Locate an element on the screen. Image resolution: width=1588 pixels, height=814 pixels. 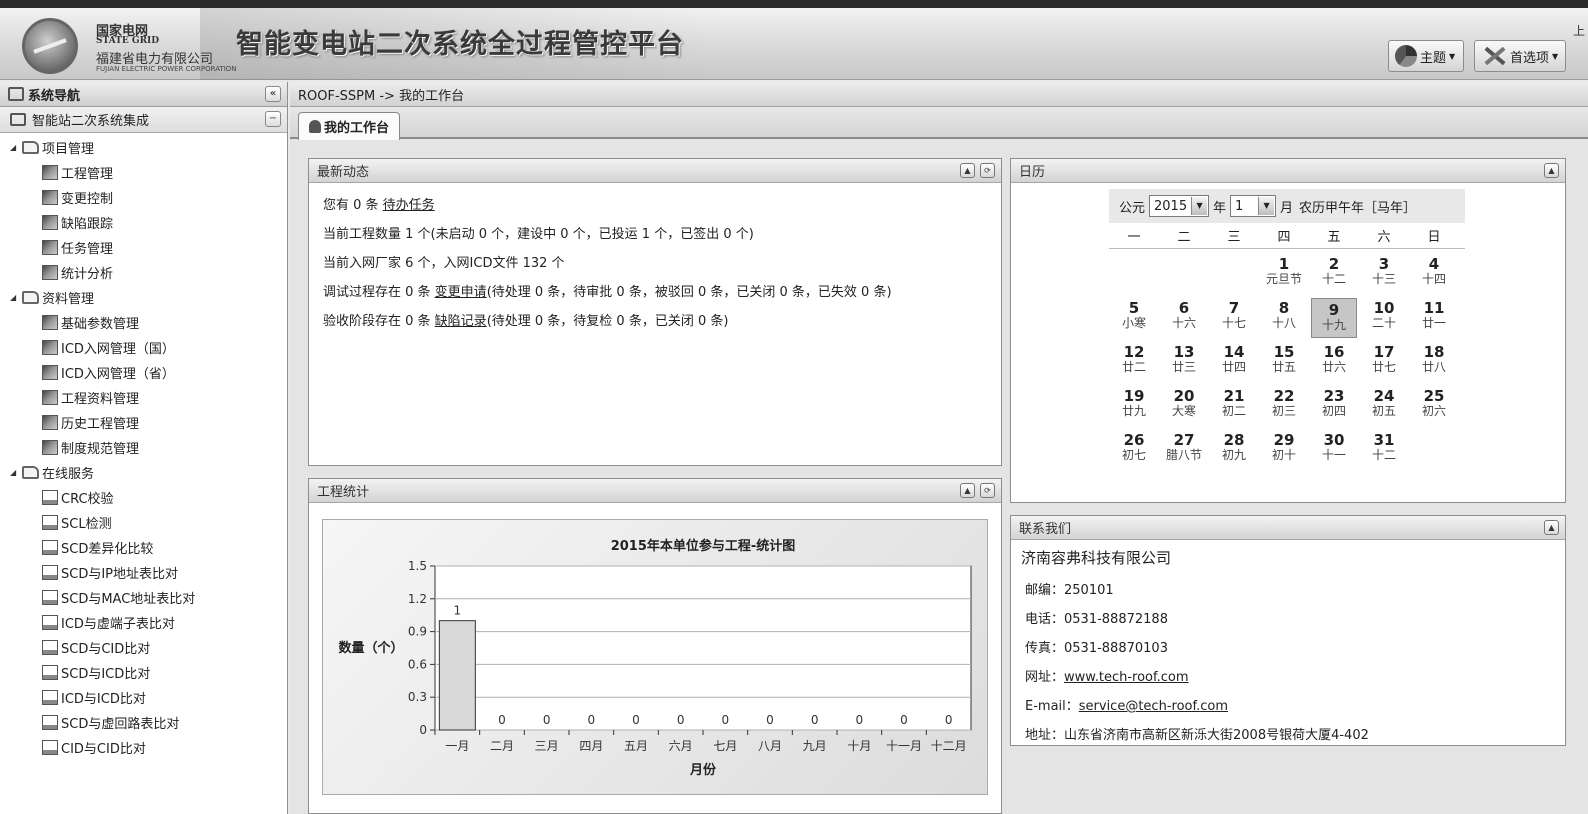
lunar-date: 廿六 is located at coordinates (1333, 367).